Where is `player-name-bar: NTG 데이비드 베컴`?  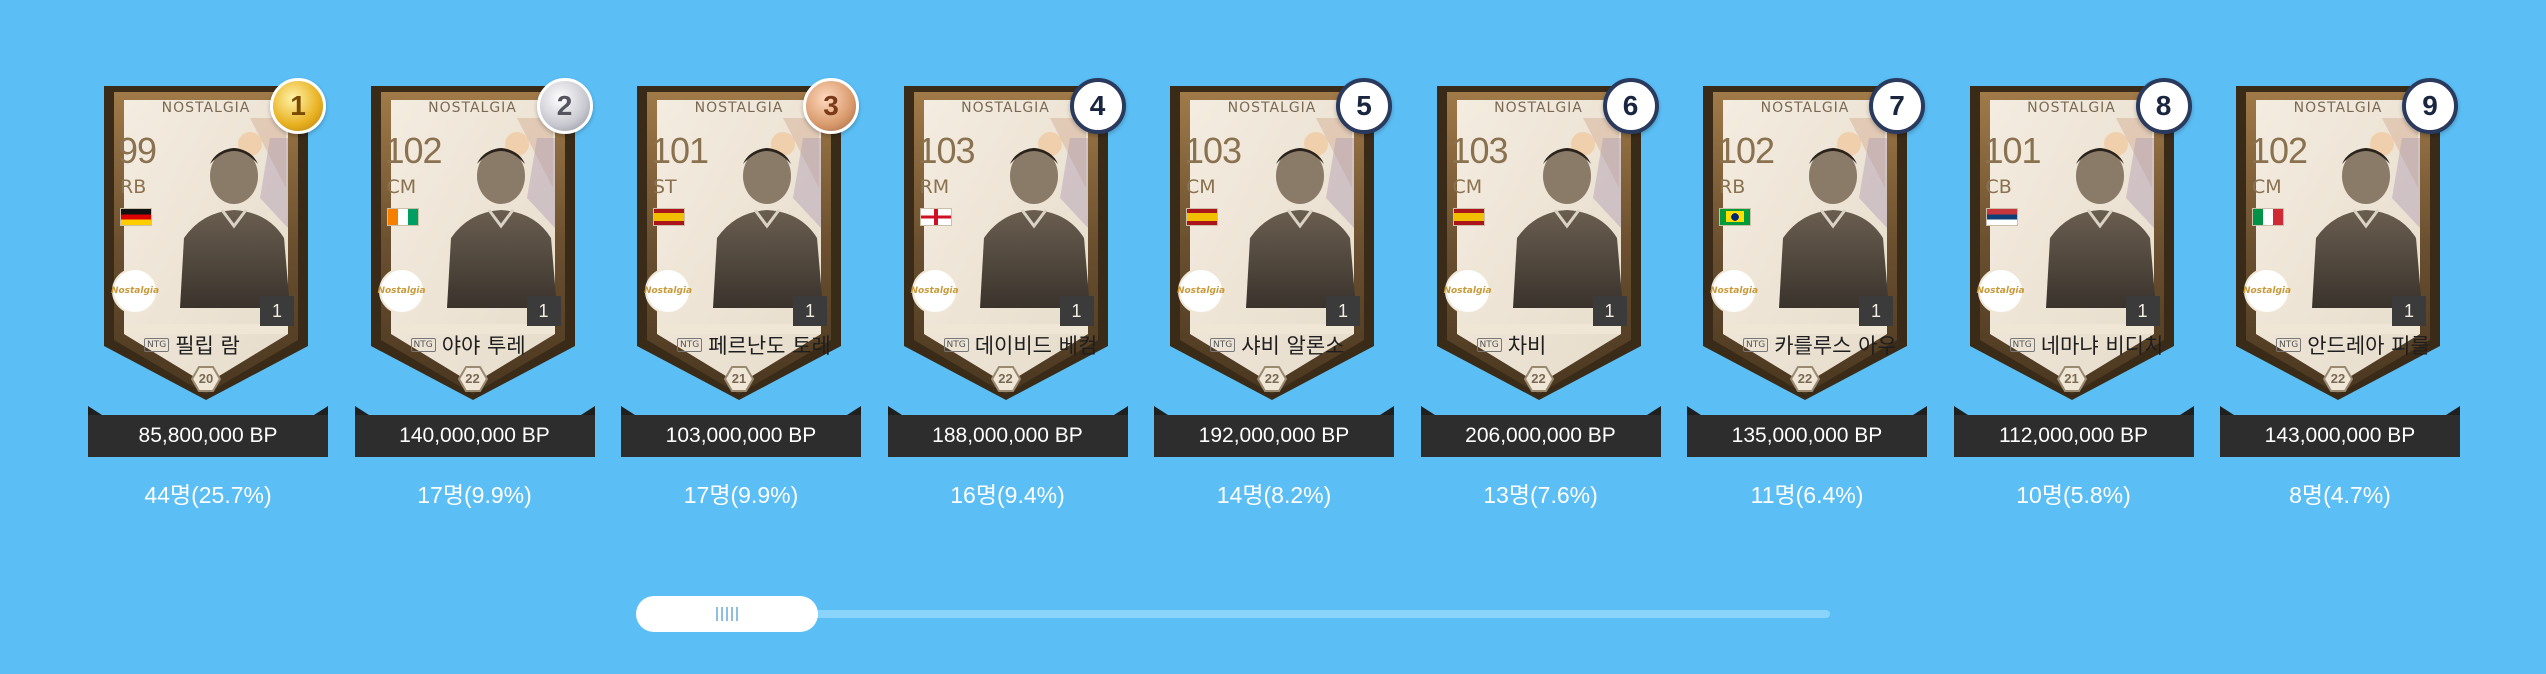
player-name-bar: NTG 데이비드 베컴 is located at coordinates (1019, 345).